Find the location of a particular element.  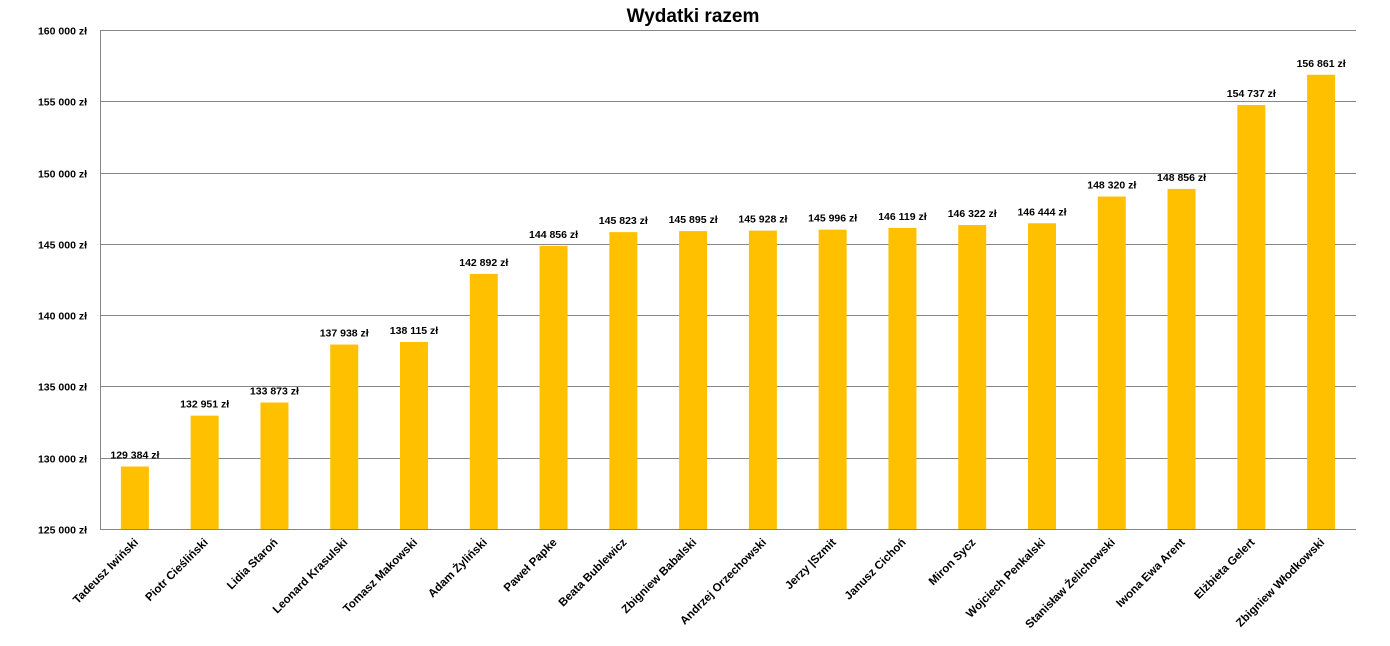

x-category-label: Wojciech Penkalski is located at coordinates (1006, 579).